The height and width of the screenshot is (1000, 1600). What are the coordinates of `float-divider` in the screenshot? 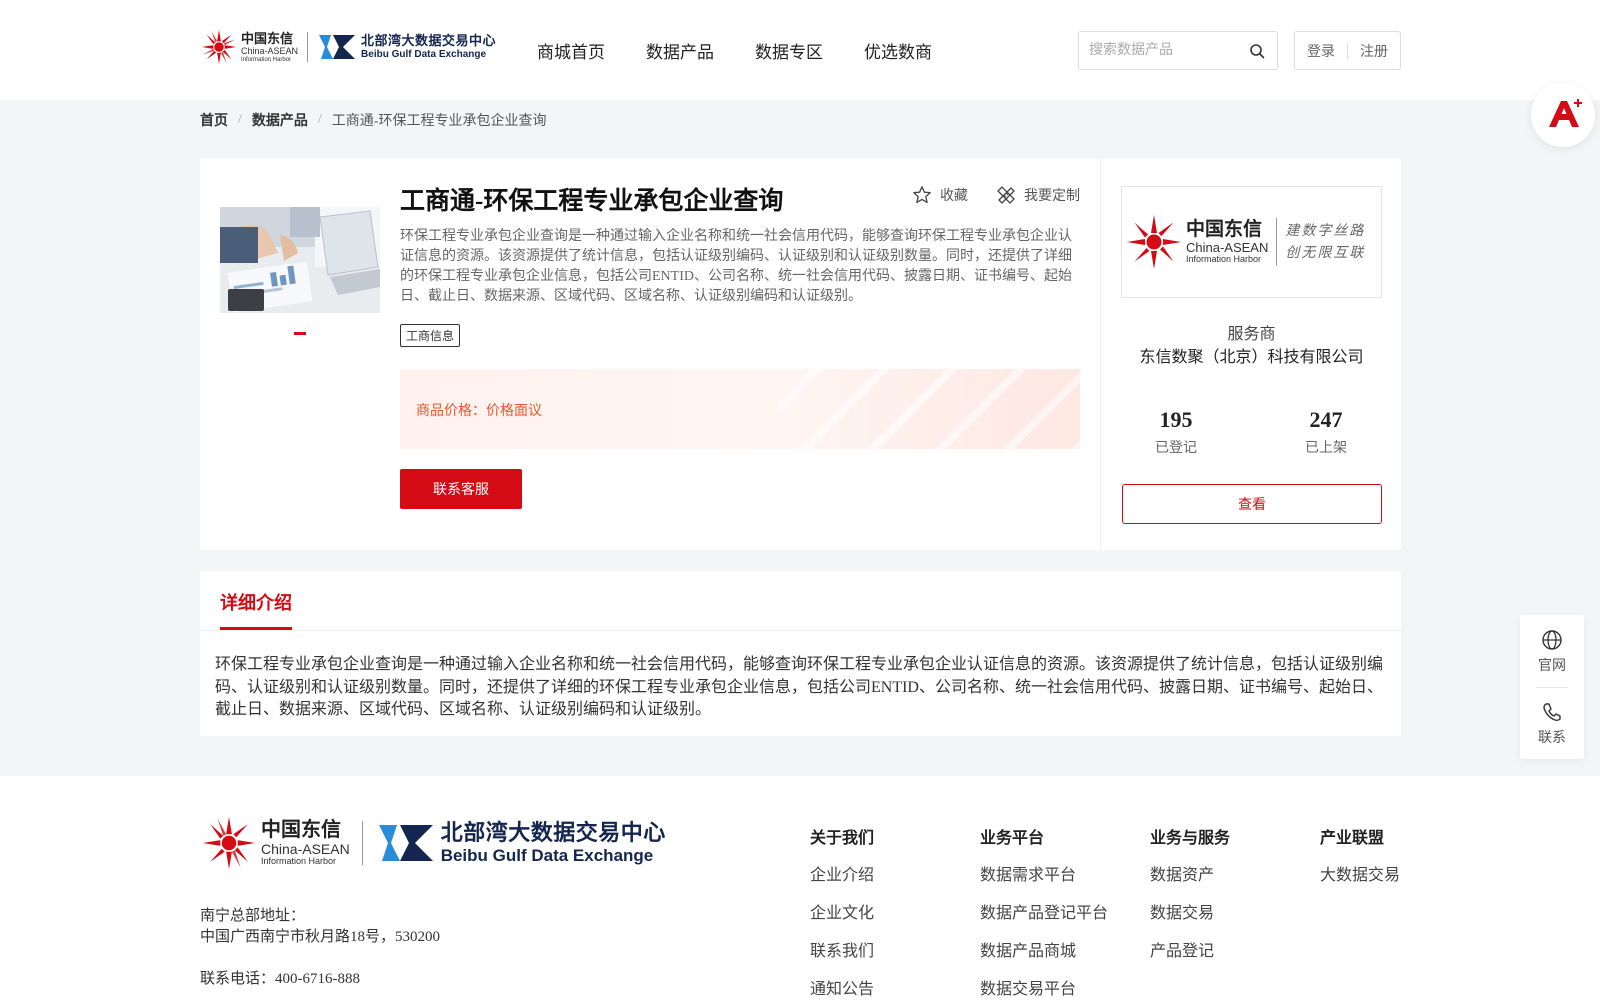 It's located at (1552, 687).